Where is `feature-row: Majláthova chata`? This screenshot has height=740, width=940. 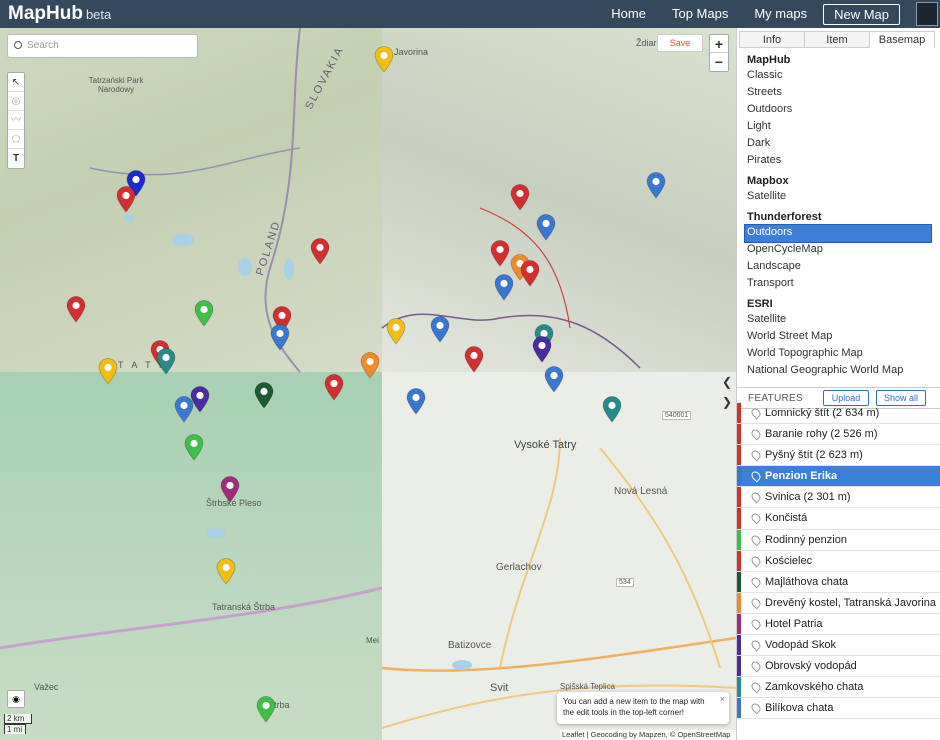
feature-row: Majláthova chata is located at coordinates (838, 582).